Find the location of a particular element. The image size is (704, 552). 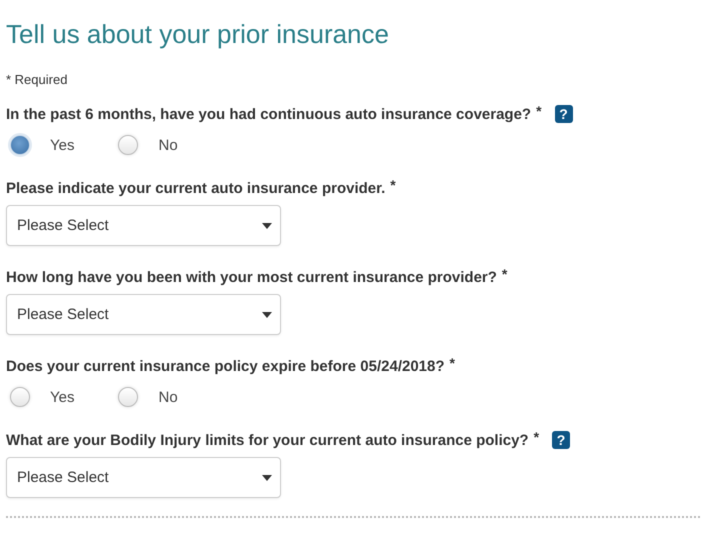

question-label: What are your Bodily Injury limits for your current auto insurance policy? is located at coordinates (267, 440).